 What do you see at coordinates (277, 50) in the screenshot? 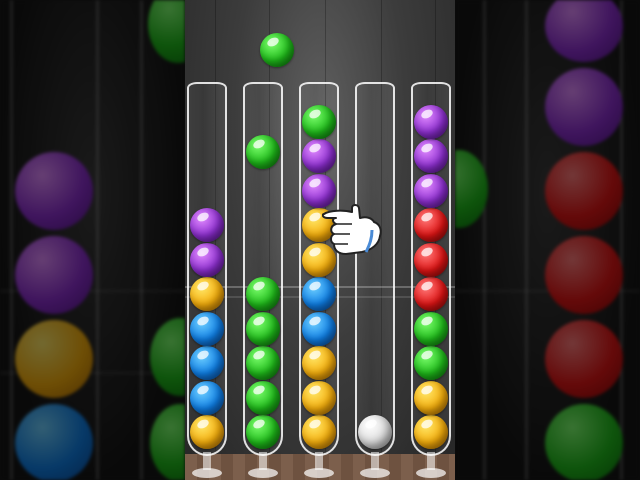
I see `floating-ball` at bounding box center [277, 50].